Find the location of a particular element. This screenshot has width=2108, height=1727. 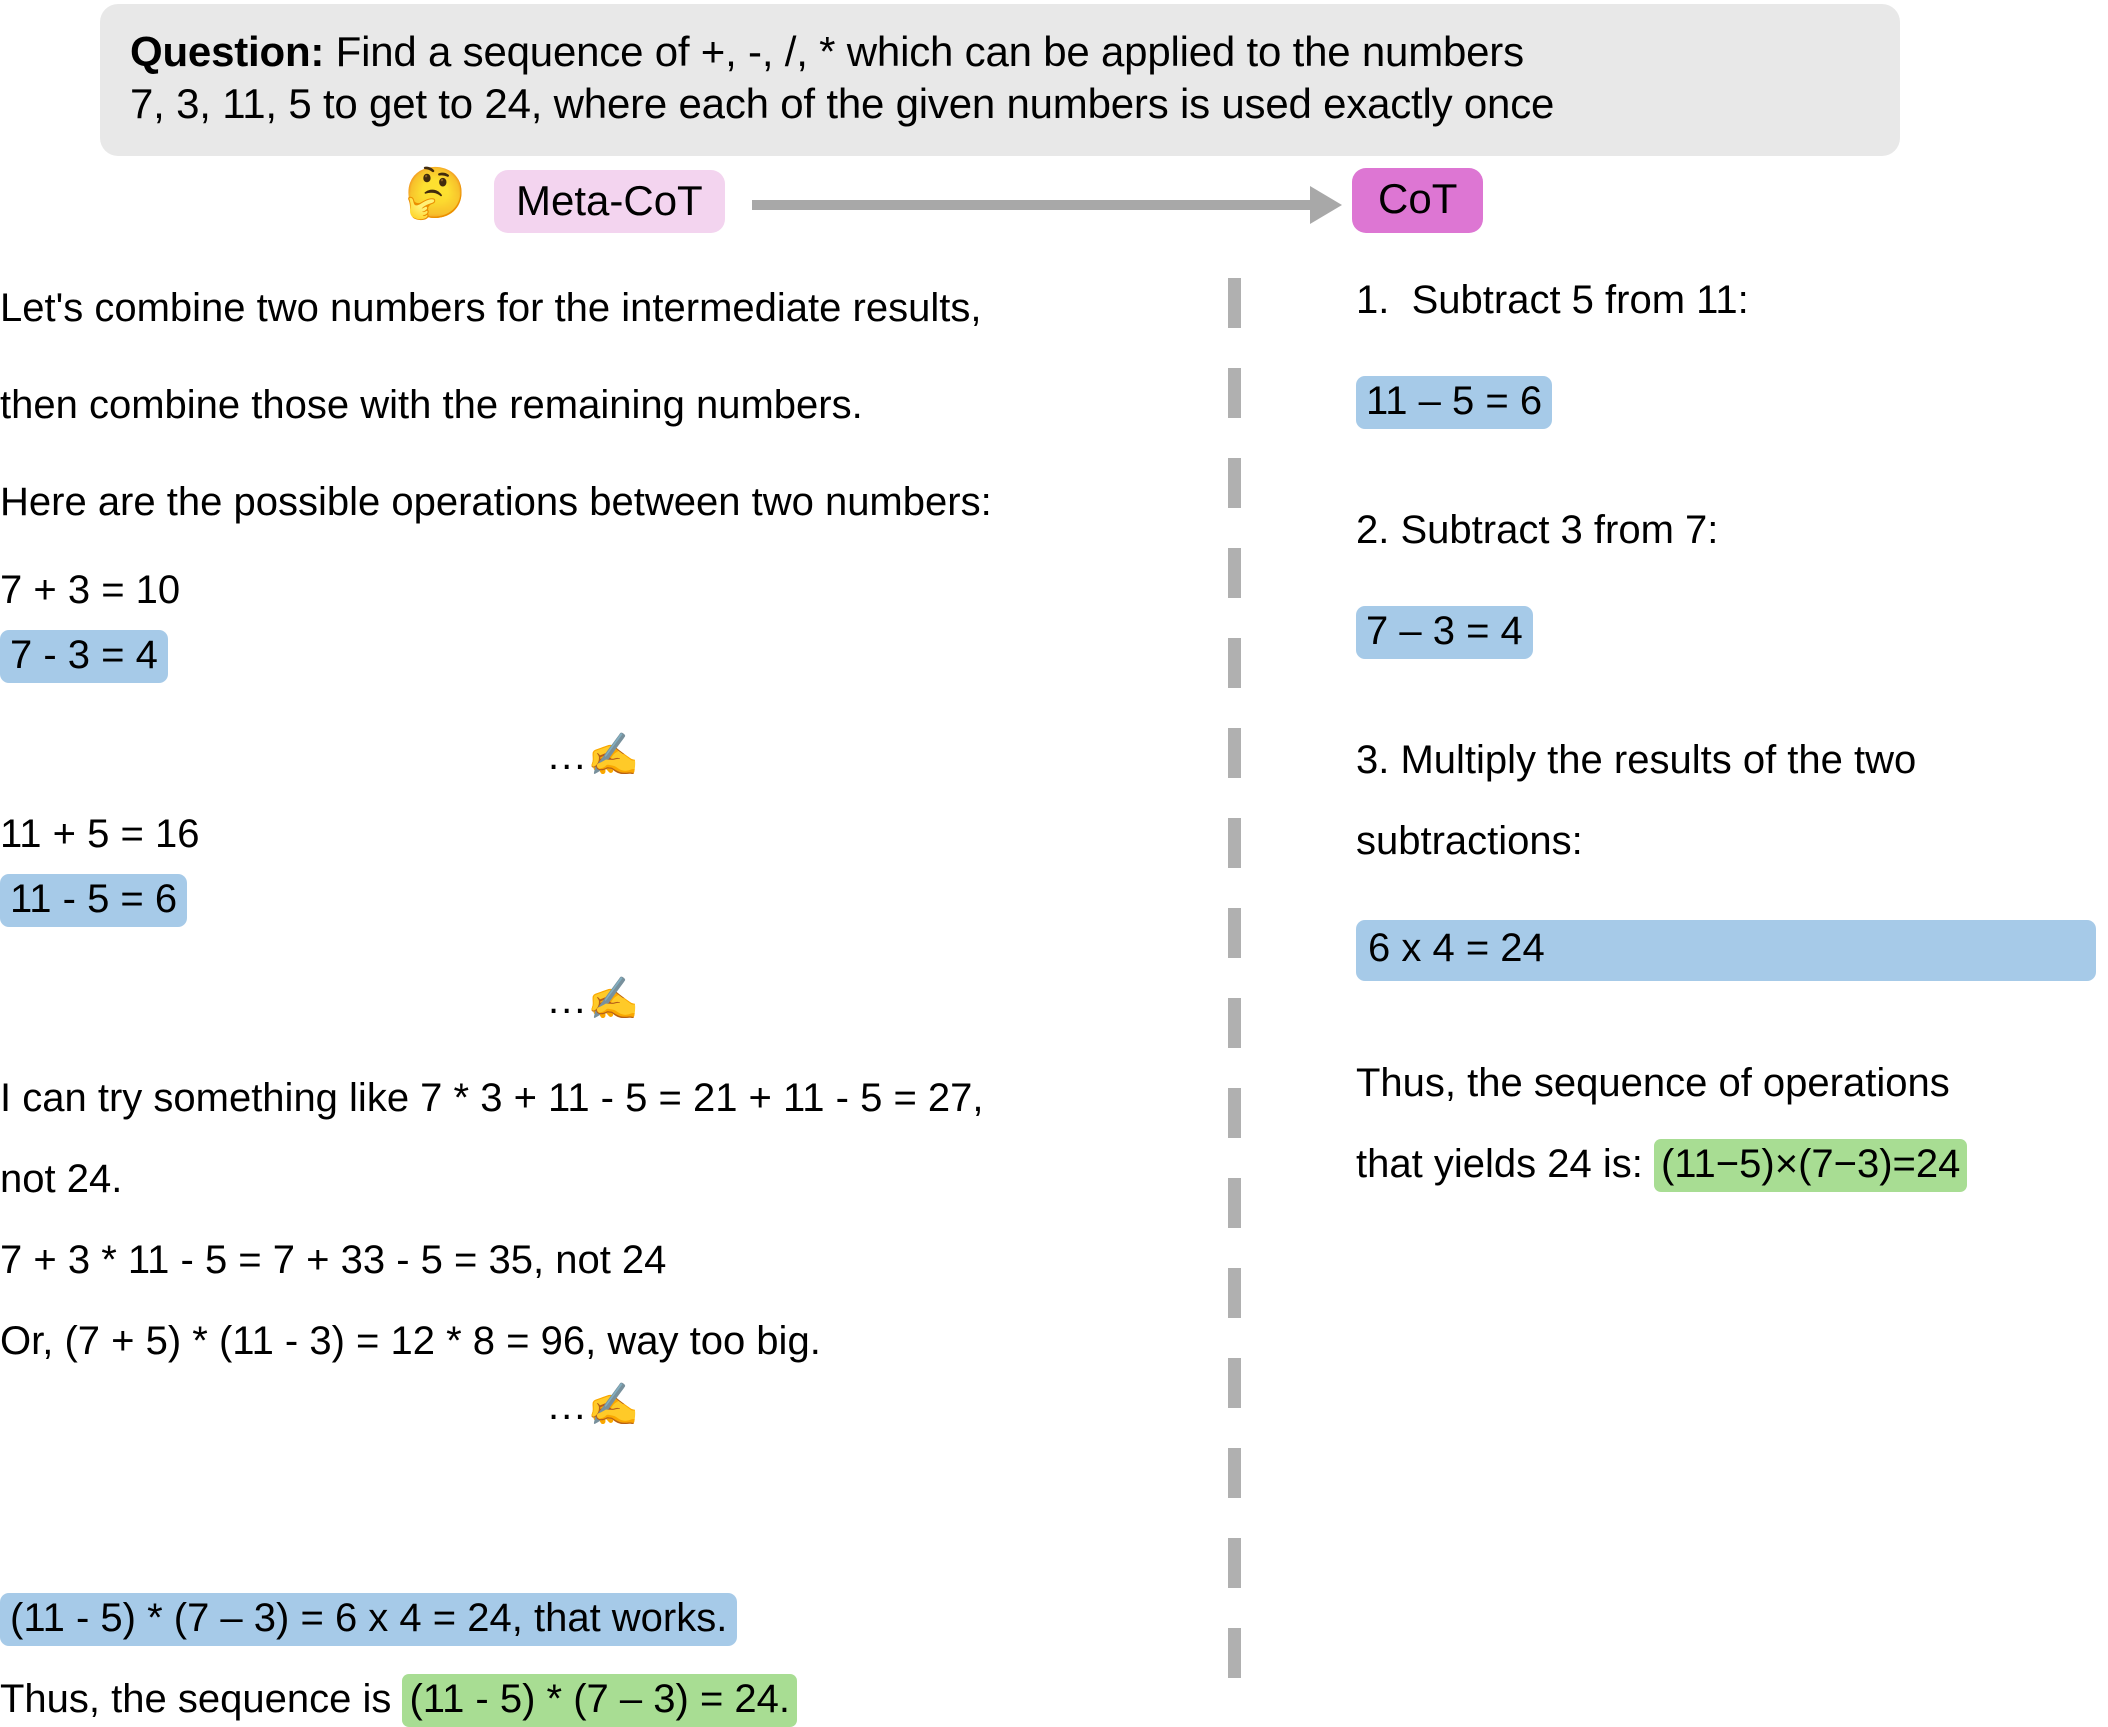

cot-conclusion-line-1: Thus, the sequence of operations is located at coordinates (1653, 1083).